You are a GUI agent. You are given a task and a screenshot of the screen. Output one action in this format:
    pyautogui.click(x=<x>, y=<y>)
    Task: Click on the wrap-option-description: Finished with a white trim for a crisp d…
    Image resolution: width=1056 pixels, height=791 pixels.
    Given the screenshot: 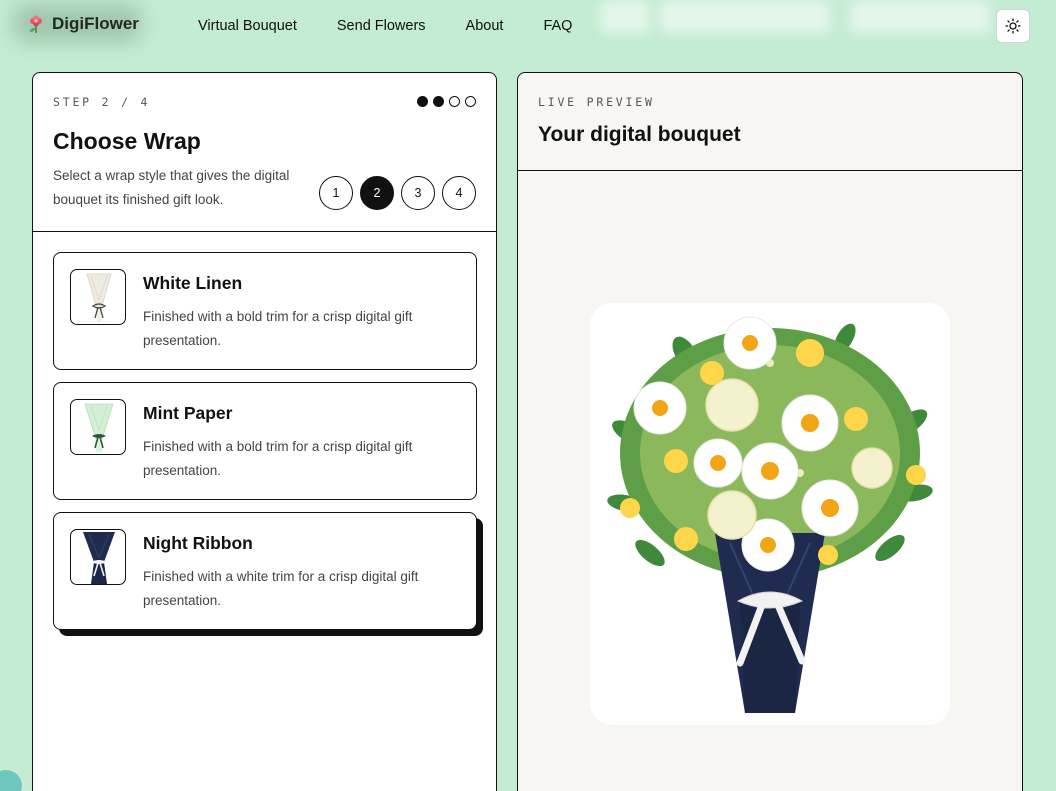 What is the action you would take?
    pyautogui.click(x=281, y=588)
    